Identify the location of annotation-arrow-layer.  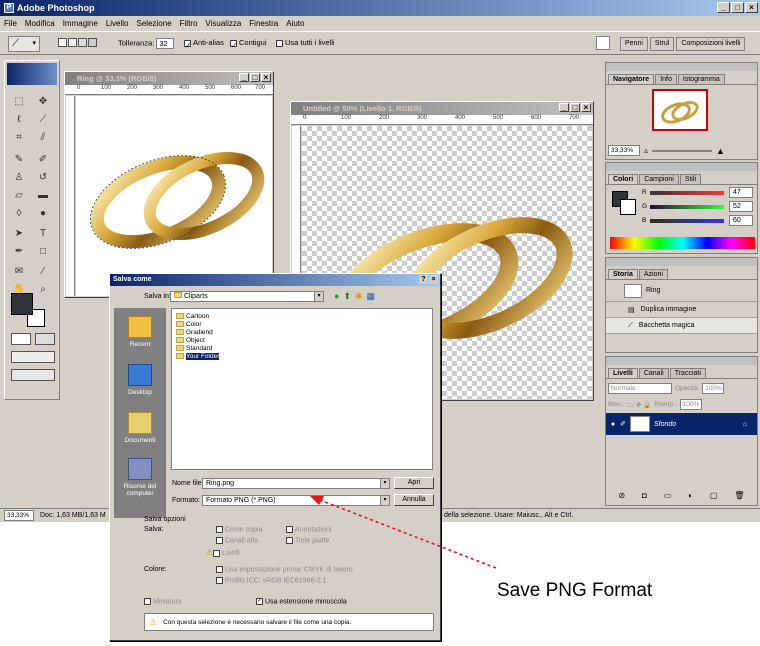
(403, 532).